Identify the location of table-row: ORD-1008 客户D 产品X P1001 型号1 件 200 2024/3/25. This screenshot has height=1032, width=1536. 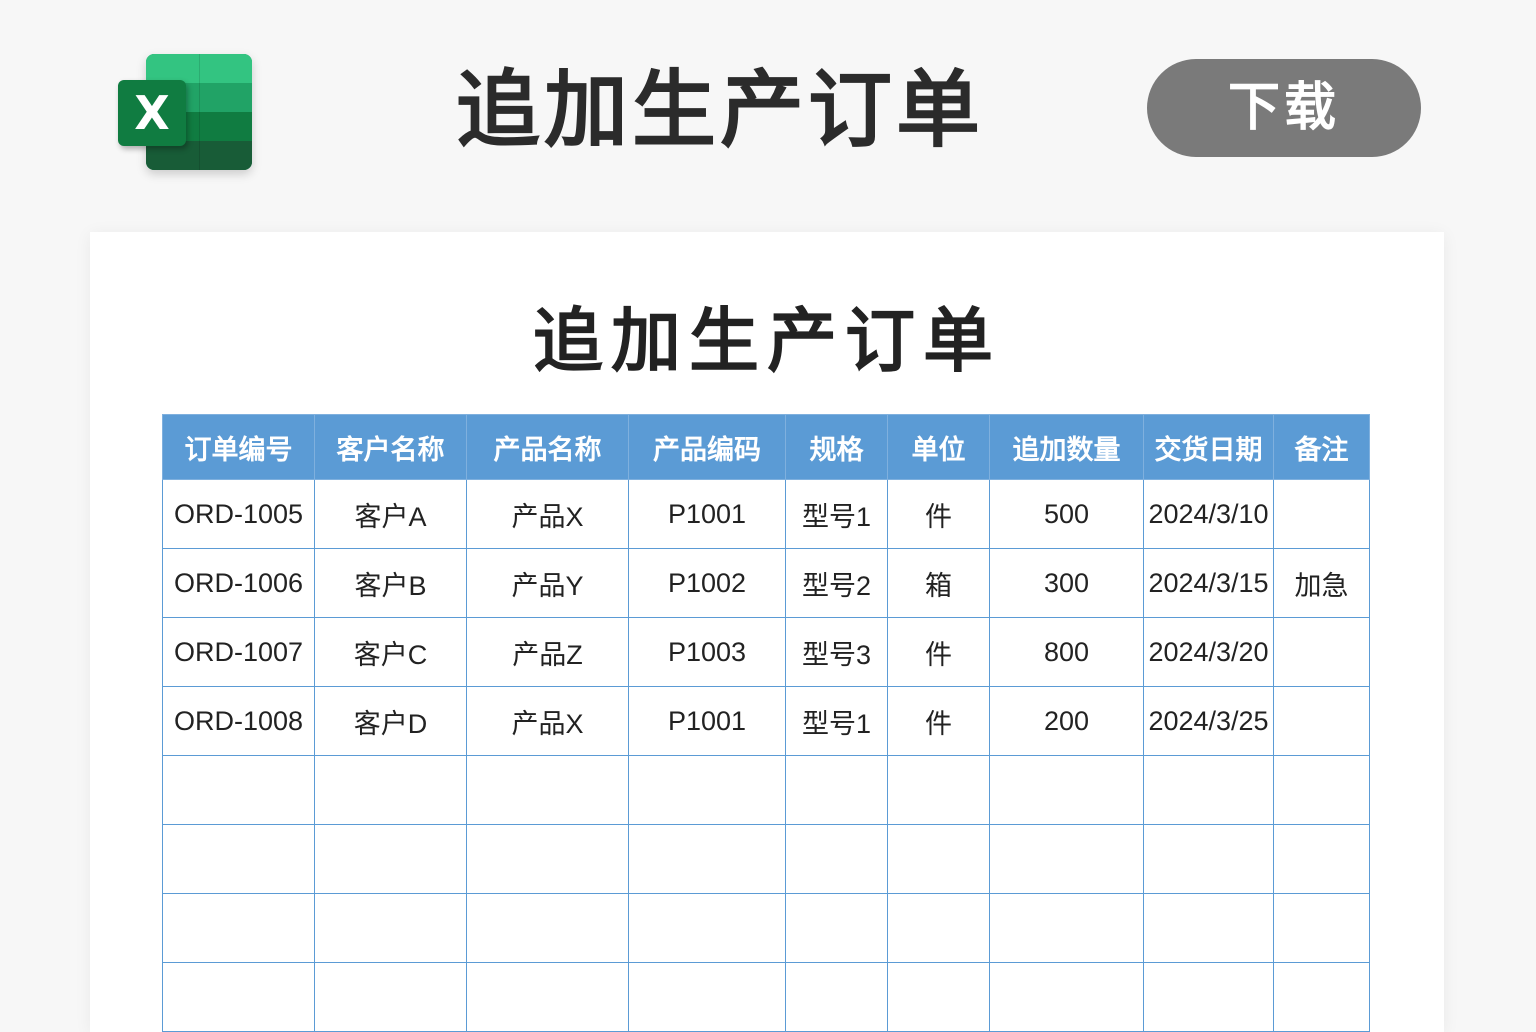
(766, 721).